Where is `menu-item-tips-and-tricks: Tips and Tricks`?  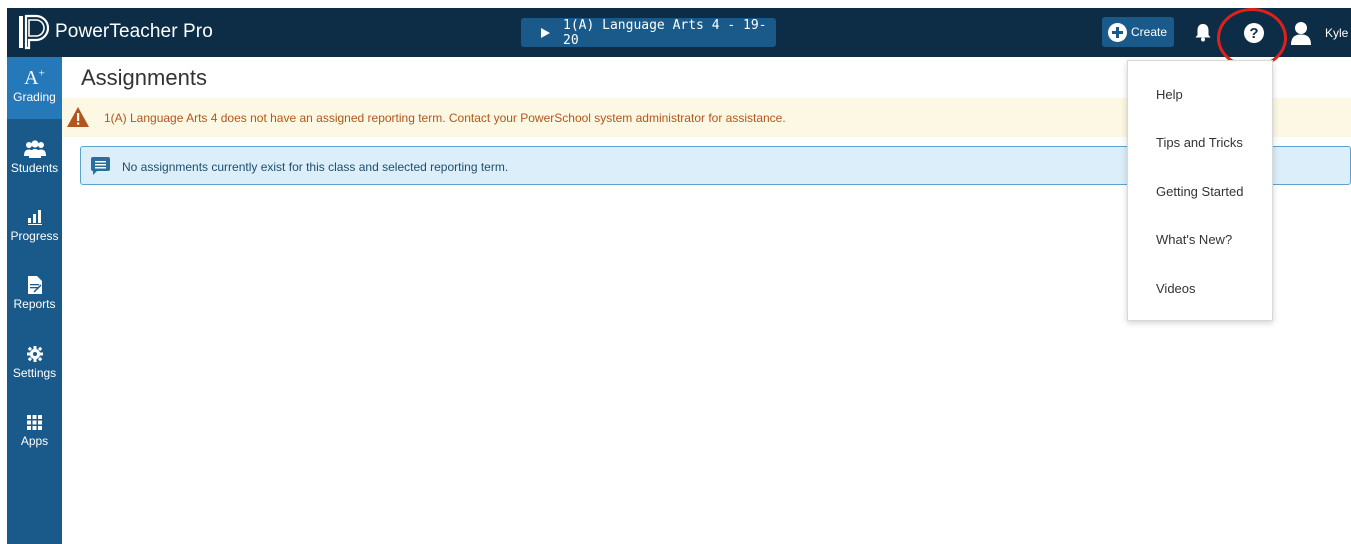
menu-item-tips-and-tricks: Tips and Tricks is located at coordinates (1199, 142).